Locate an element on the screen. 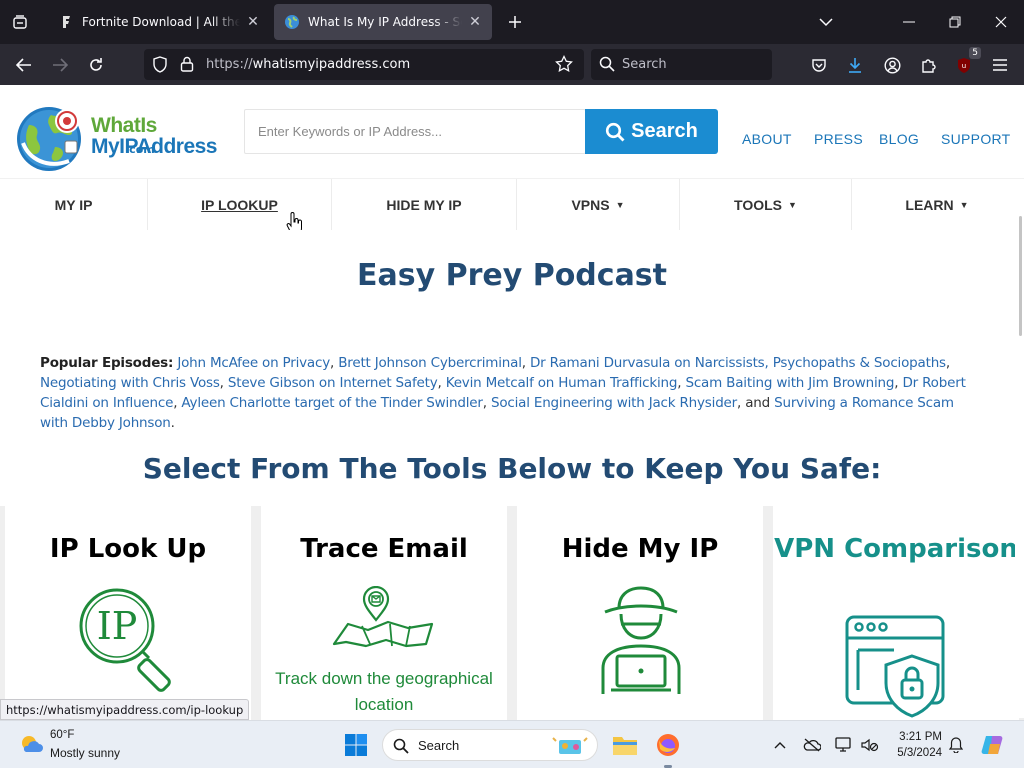 The image size is (1024, 768). link-about: ABOUT is located at coordinates (767, 139).